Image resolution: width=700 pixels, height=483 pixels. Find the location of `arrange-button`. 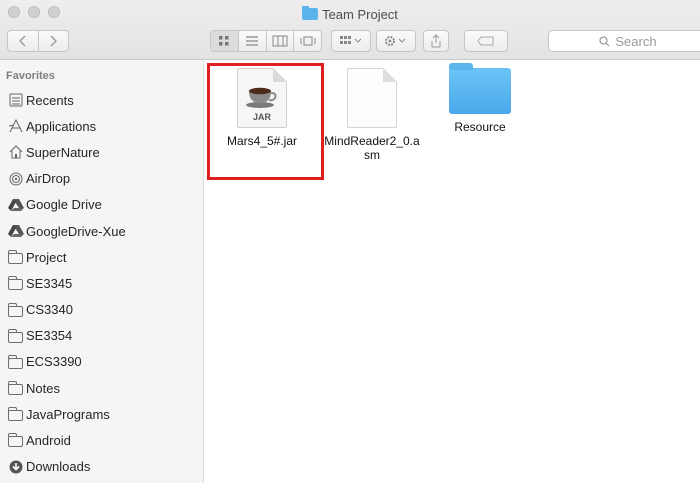

arrange-button is located at coordinates (351, 41).